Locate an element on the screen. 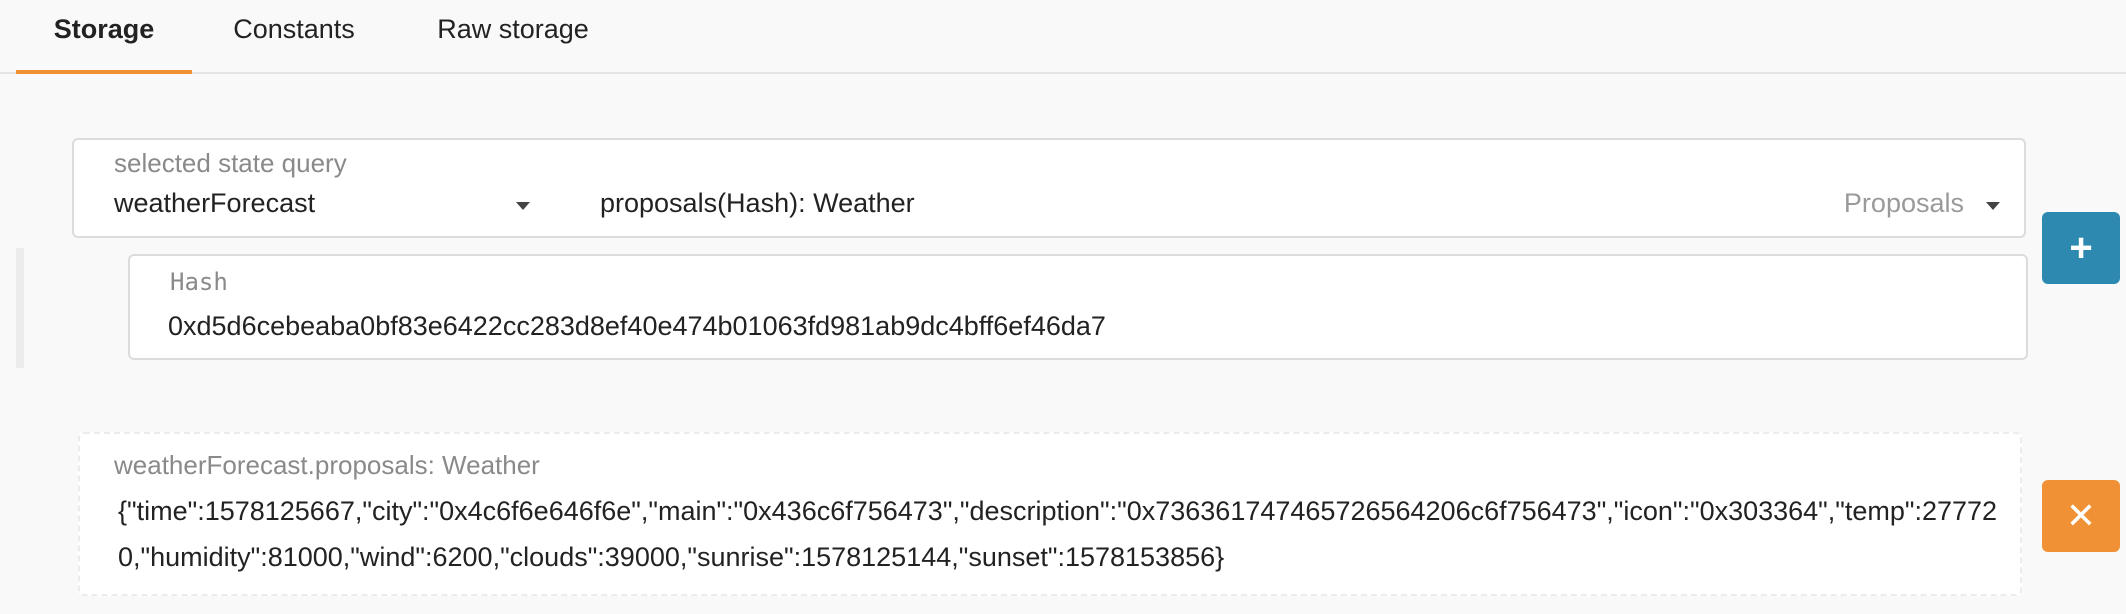  active-tab-underline is located at coordinates (104, 72).